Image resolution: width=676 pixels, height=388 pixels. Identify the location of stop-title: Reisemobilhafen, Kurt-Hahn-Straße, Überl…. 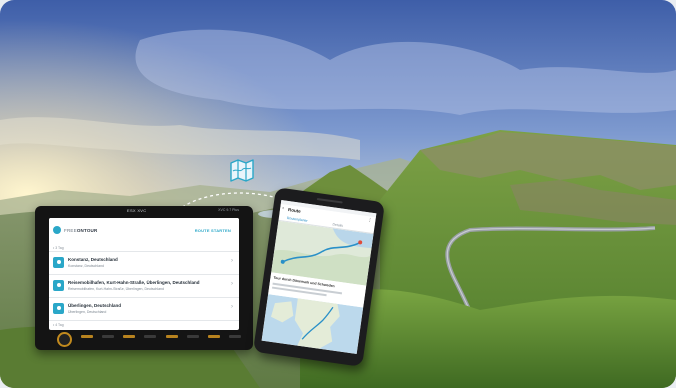
(134, 282).